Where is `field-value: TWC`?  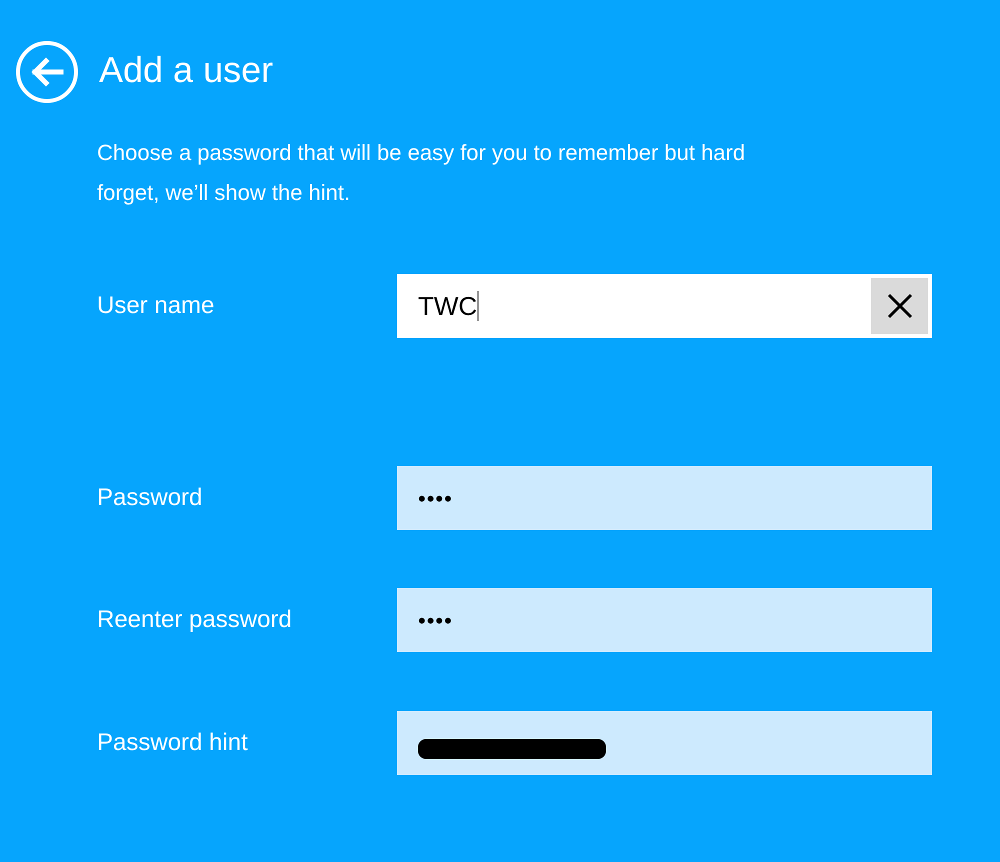 field-value: TWC is located at coordinates (448, 306).